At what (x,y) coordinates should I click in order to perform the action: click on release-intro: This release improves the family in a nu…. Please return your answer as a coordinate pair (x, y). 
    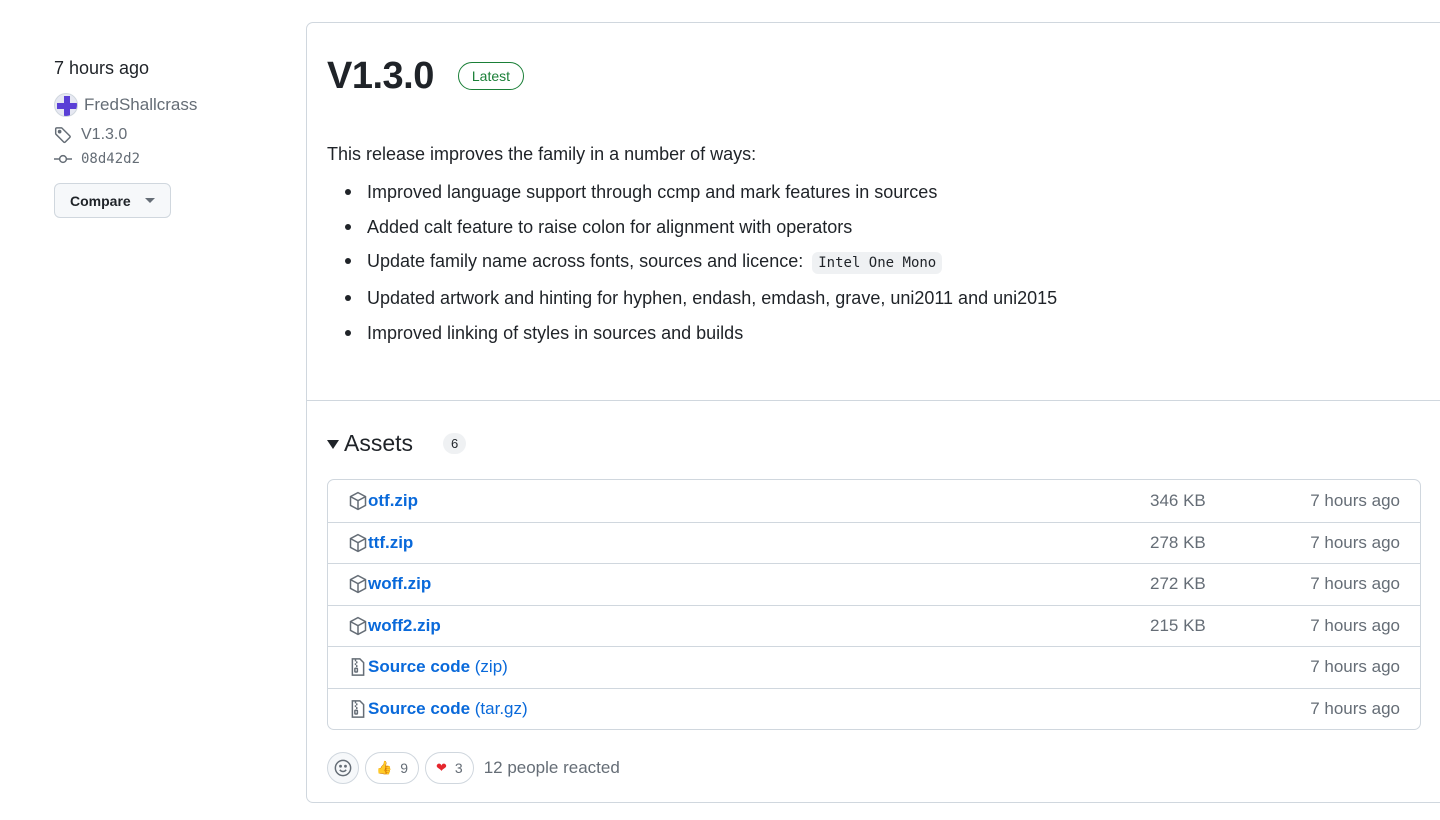
    Looking at the image, I should click on (542, 154).